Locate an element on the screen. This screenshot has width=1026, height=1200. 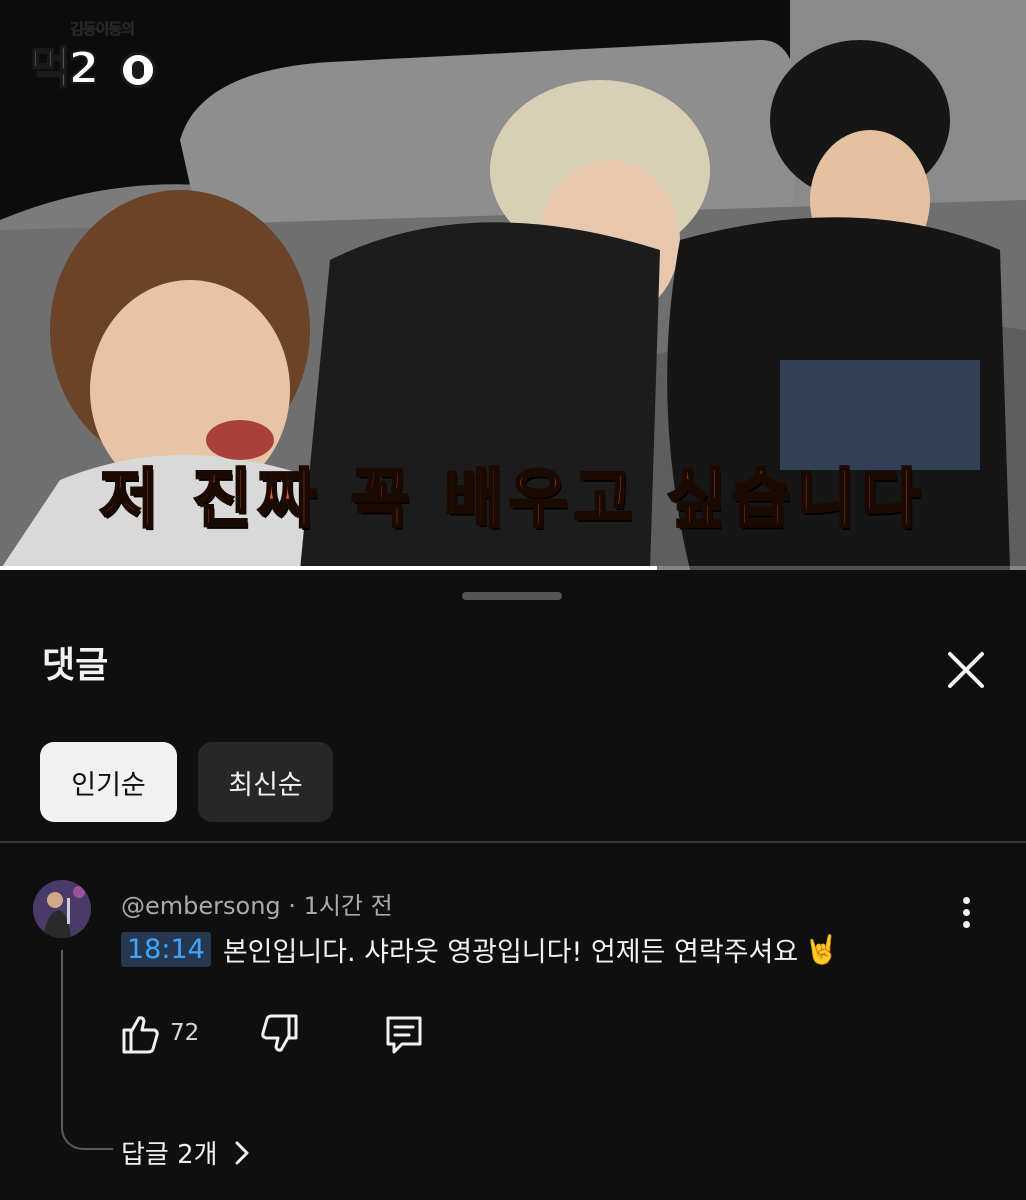
thumbs-up-icon is located at coordinates (140, 1035).